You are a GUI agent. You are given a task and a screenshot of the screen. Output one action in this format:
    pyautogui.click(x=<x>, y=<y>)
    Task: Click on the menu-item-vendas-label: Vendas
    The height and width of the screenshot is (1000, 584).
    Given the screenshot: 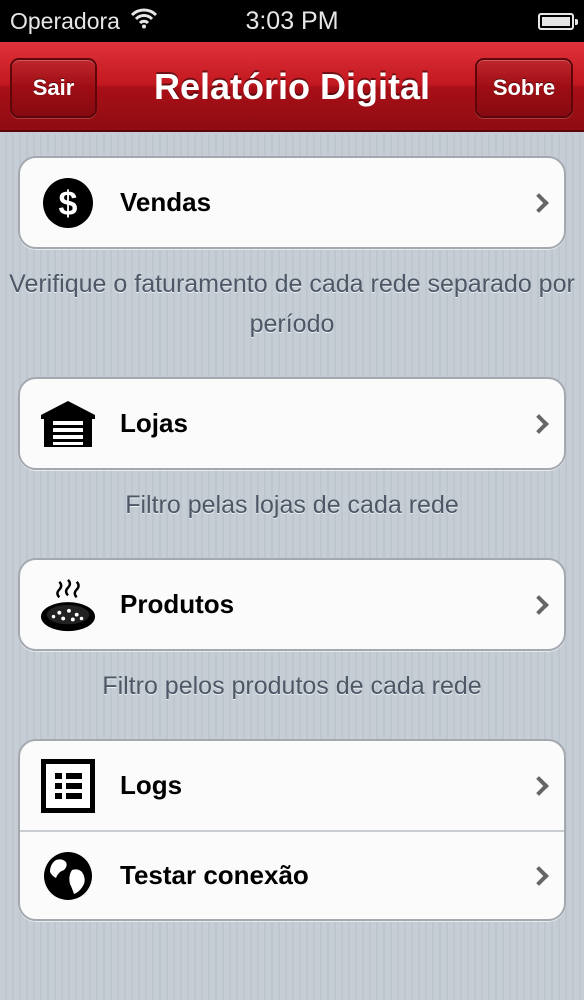 What is the action you would take?
    pyautogui.click(x=166, y=202)
    